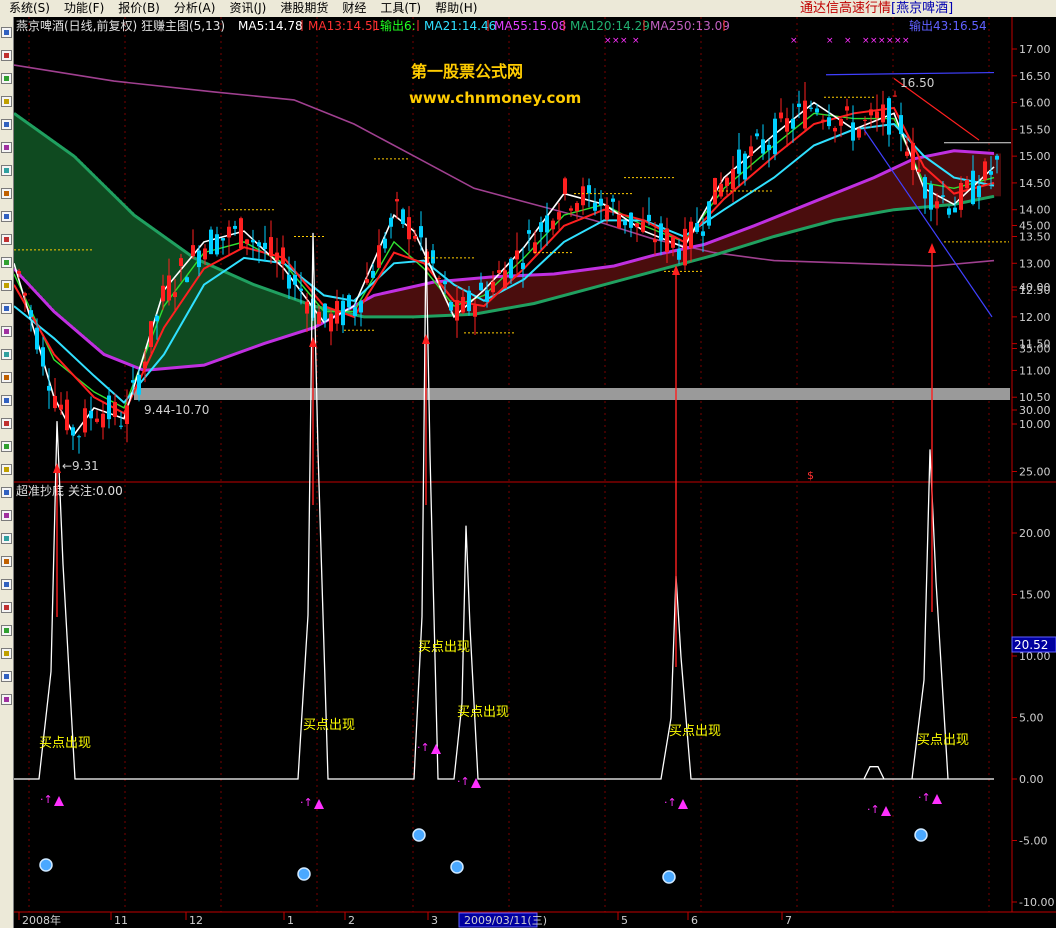 This screenshot has height=928, width=1056. I want to click on price-tick-label: 16.50, so click(1035, 76).